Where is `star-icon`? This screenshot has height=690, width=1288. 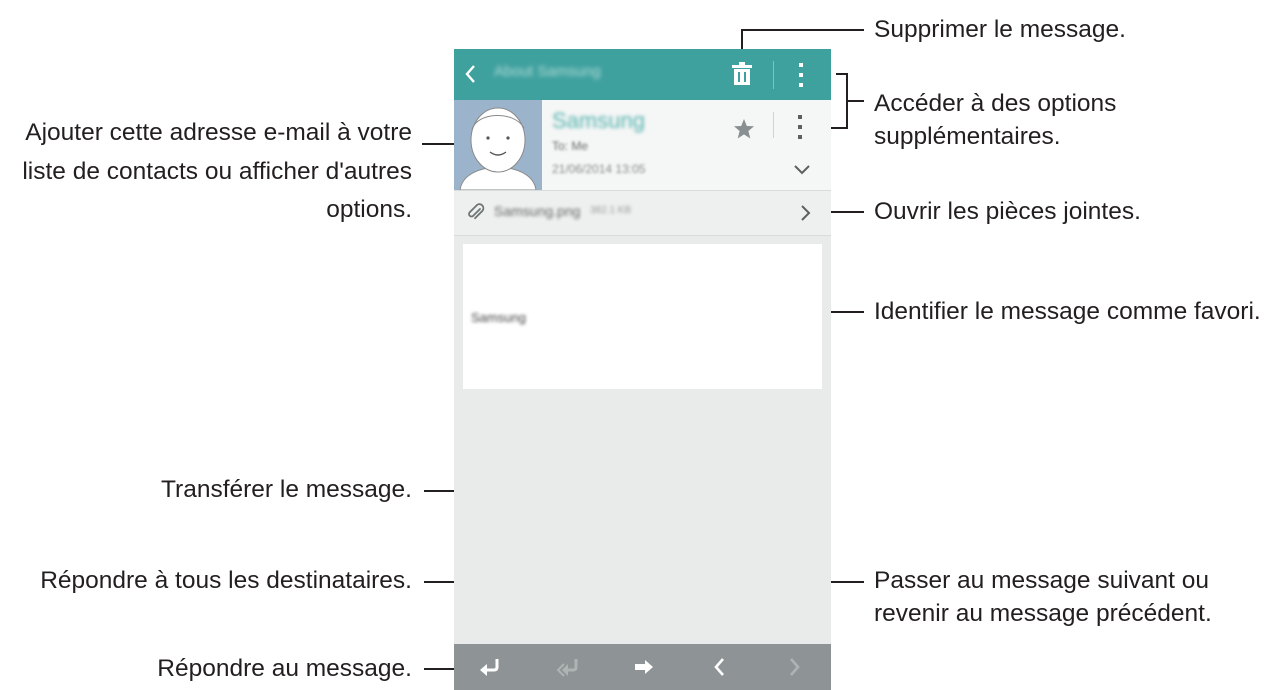 star-icon is located at coordinates (744, 129).